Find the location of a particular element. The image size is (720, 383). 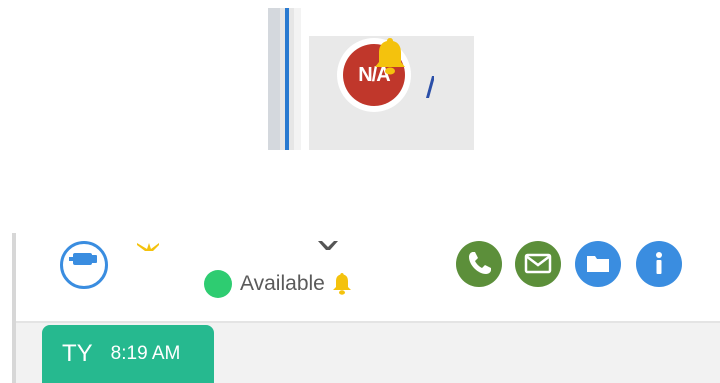

folder-icon is located at coordinates (598, 264).